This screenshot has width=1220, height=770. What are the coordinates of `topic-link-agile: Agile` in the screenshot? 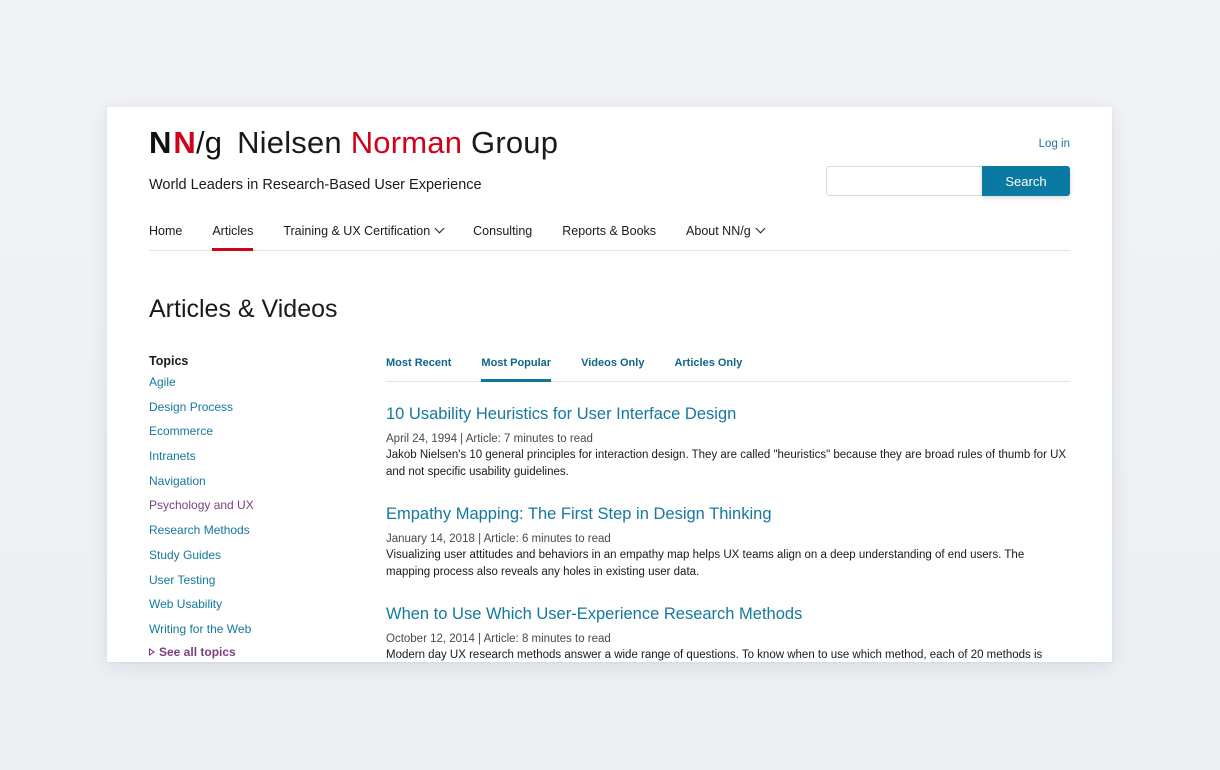 It's located at (249, 386).